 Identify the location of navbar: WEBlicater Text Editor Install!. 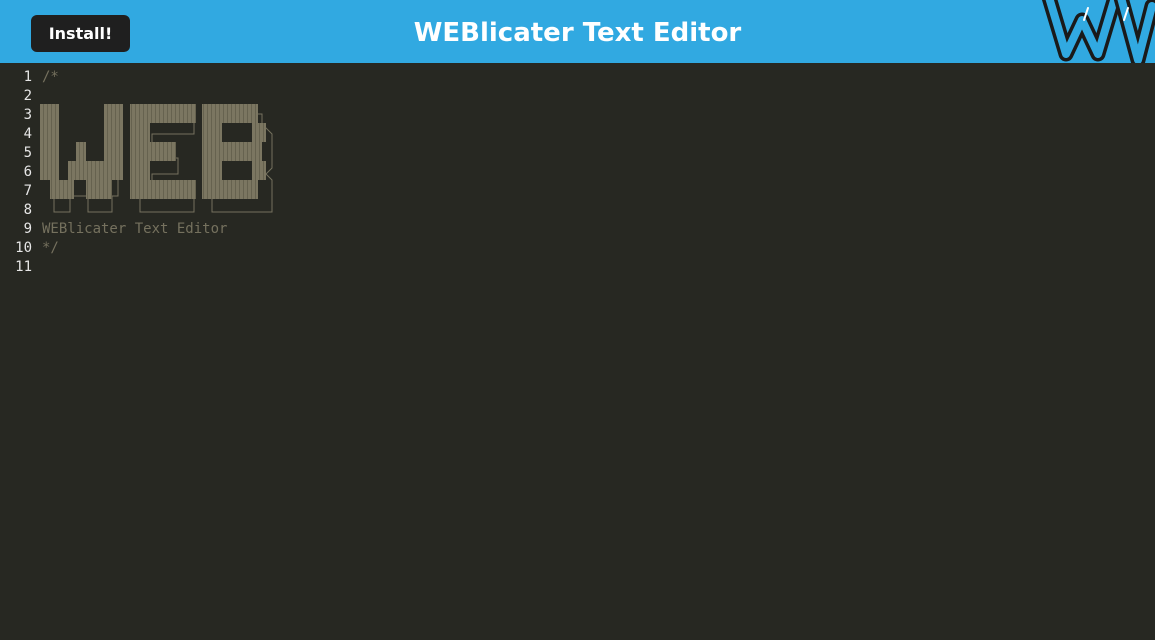
(577, 31).